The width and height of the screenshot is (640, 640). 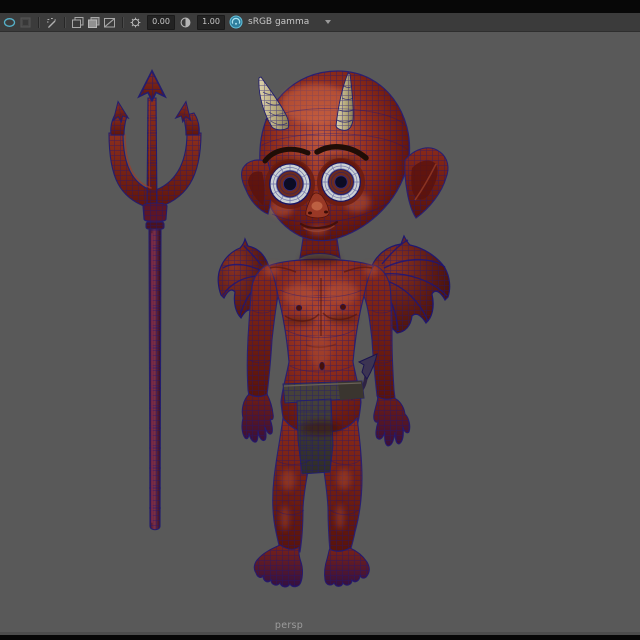 I want to click on view-transform-label: sRGB gamma, so click(x=278, y=22).